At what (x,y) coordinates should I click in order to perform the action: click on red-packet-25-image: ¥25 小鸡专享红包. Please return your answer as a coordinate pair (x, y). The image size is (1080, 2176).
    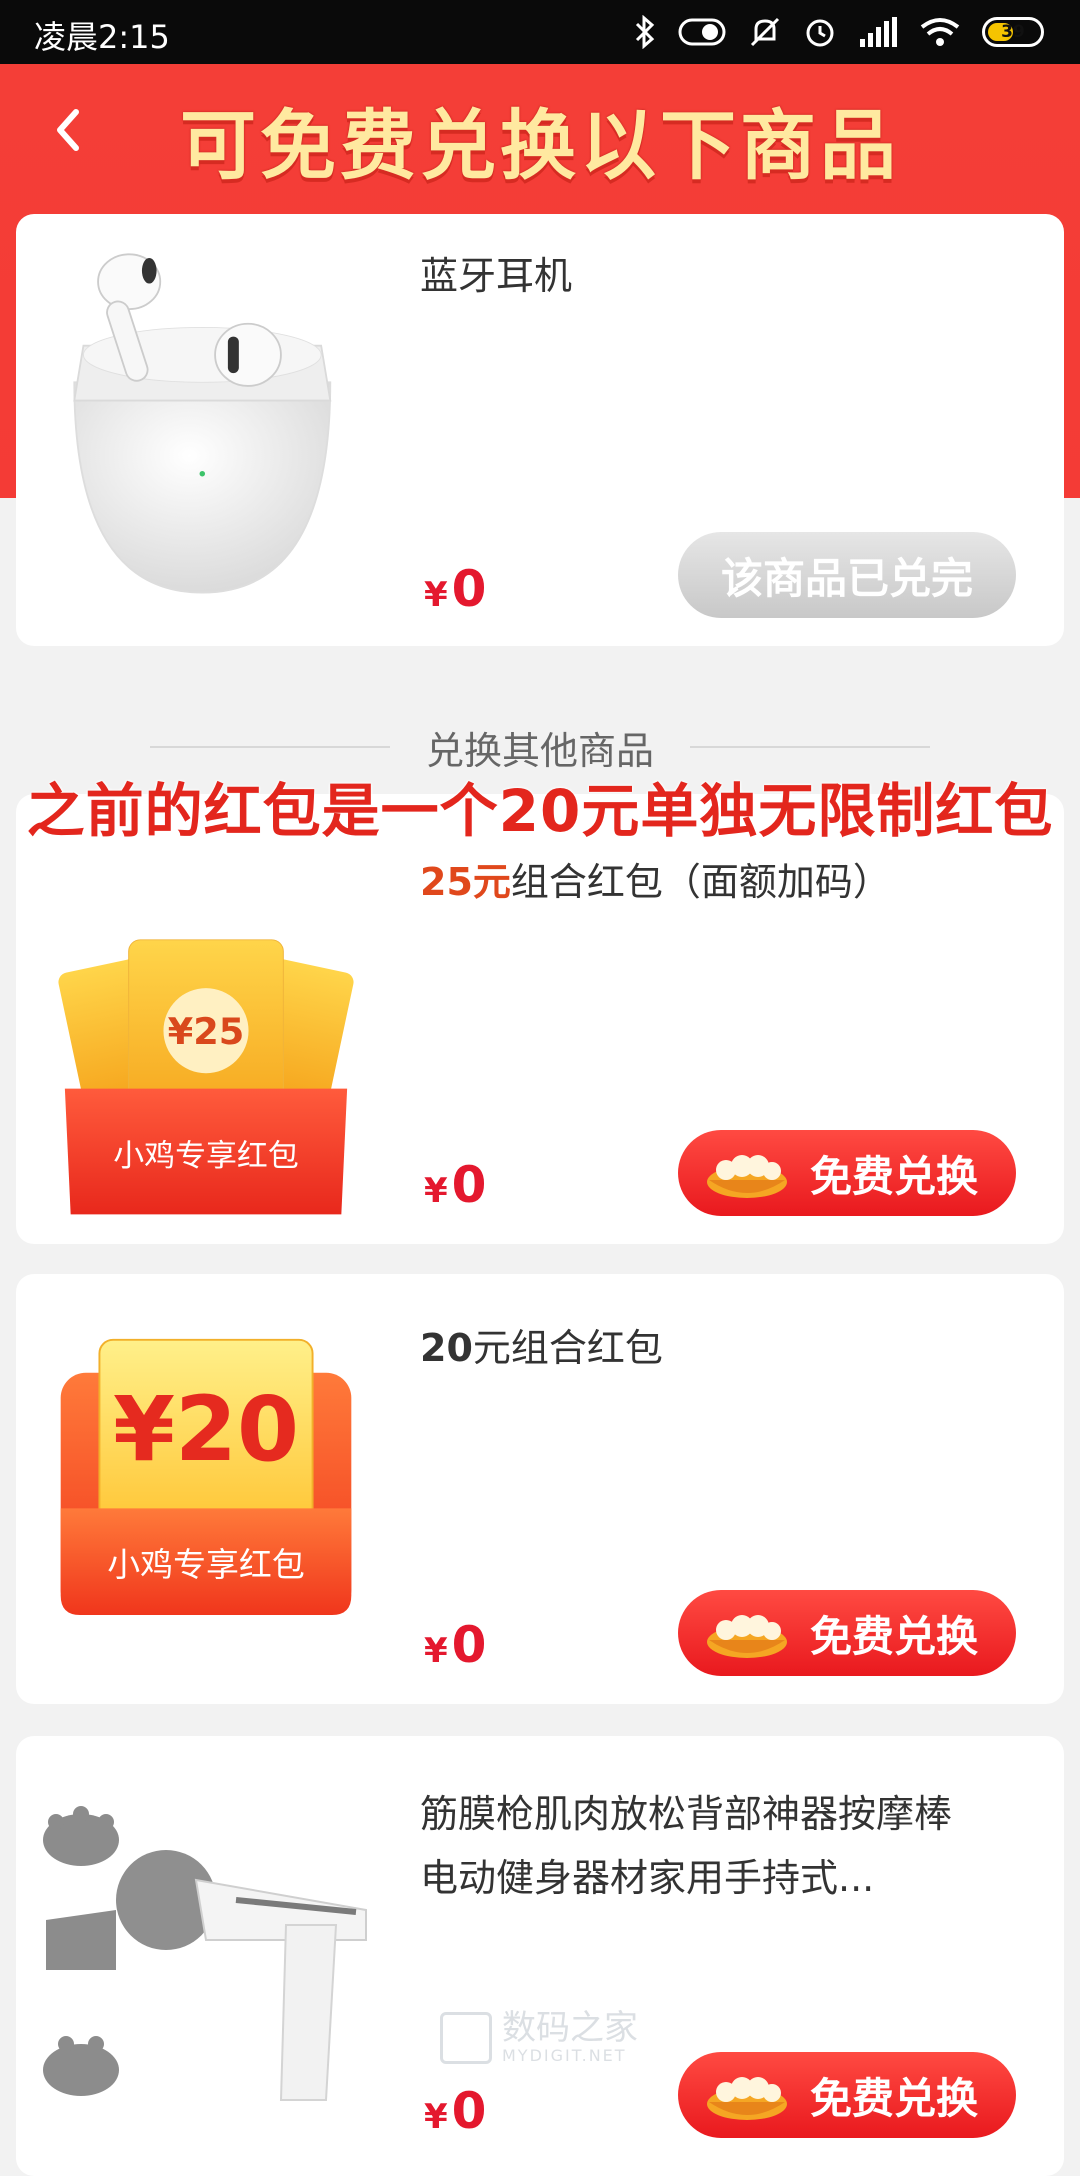
    Looking at the image, I should click on (206, 1077).